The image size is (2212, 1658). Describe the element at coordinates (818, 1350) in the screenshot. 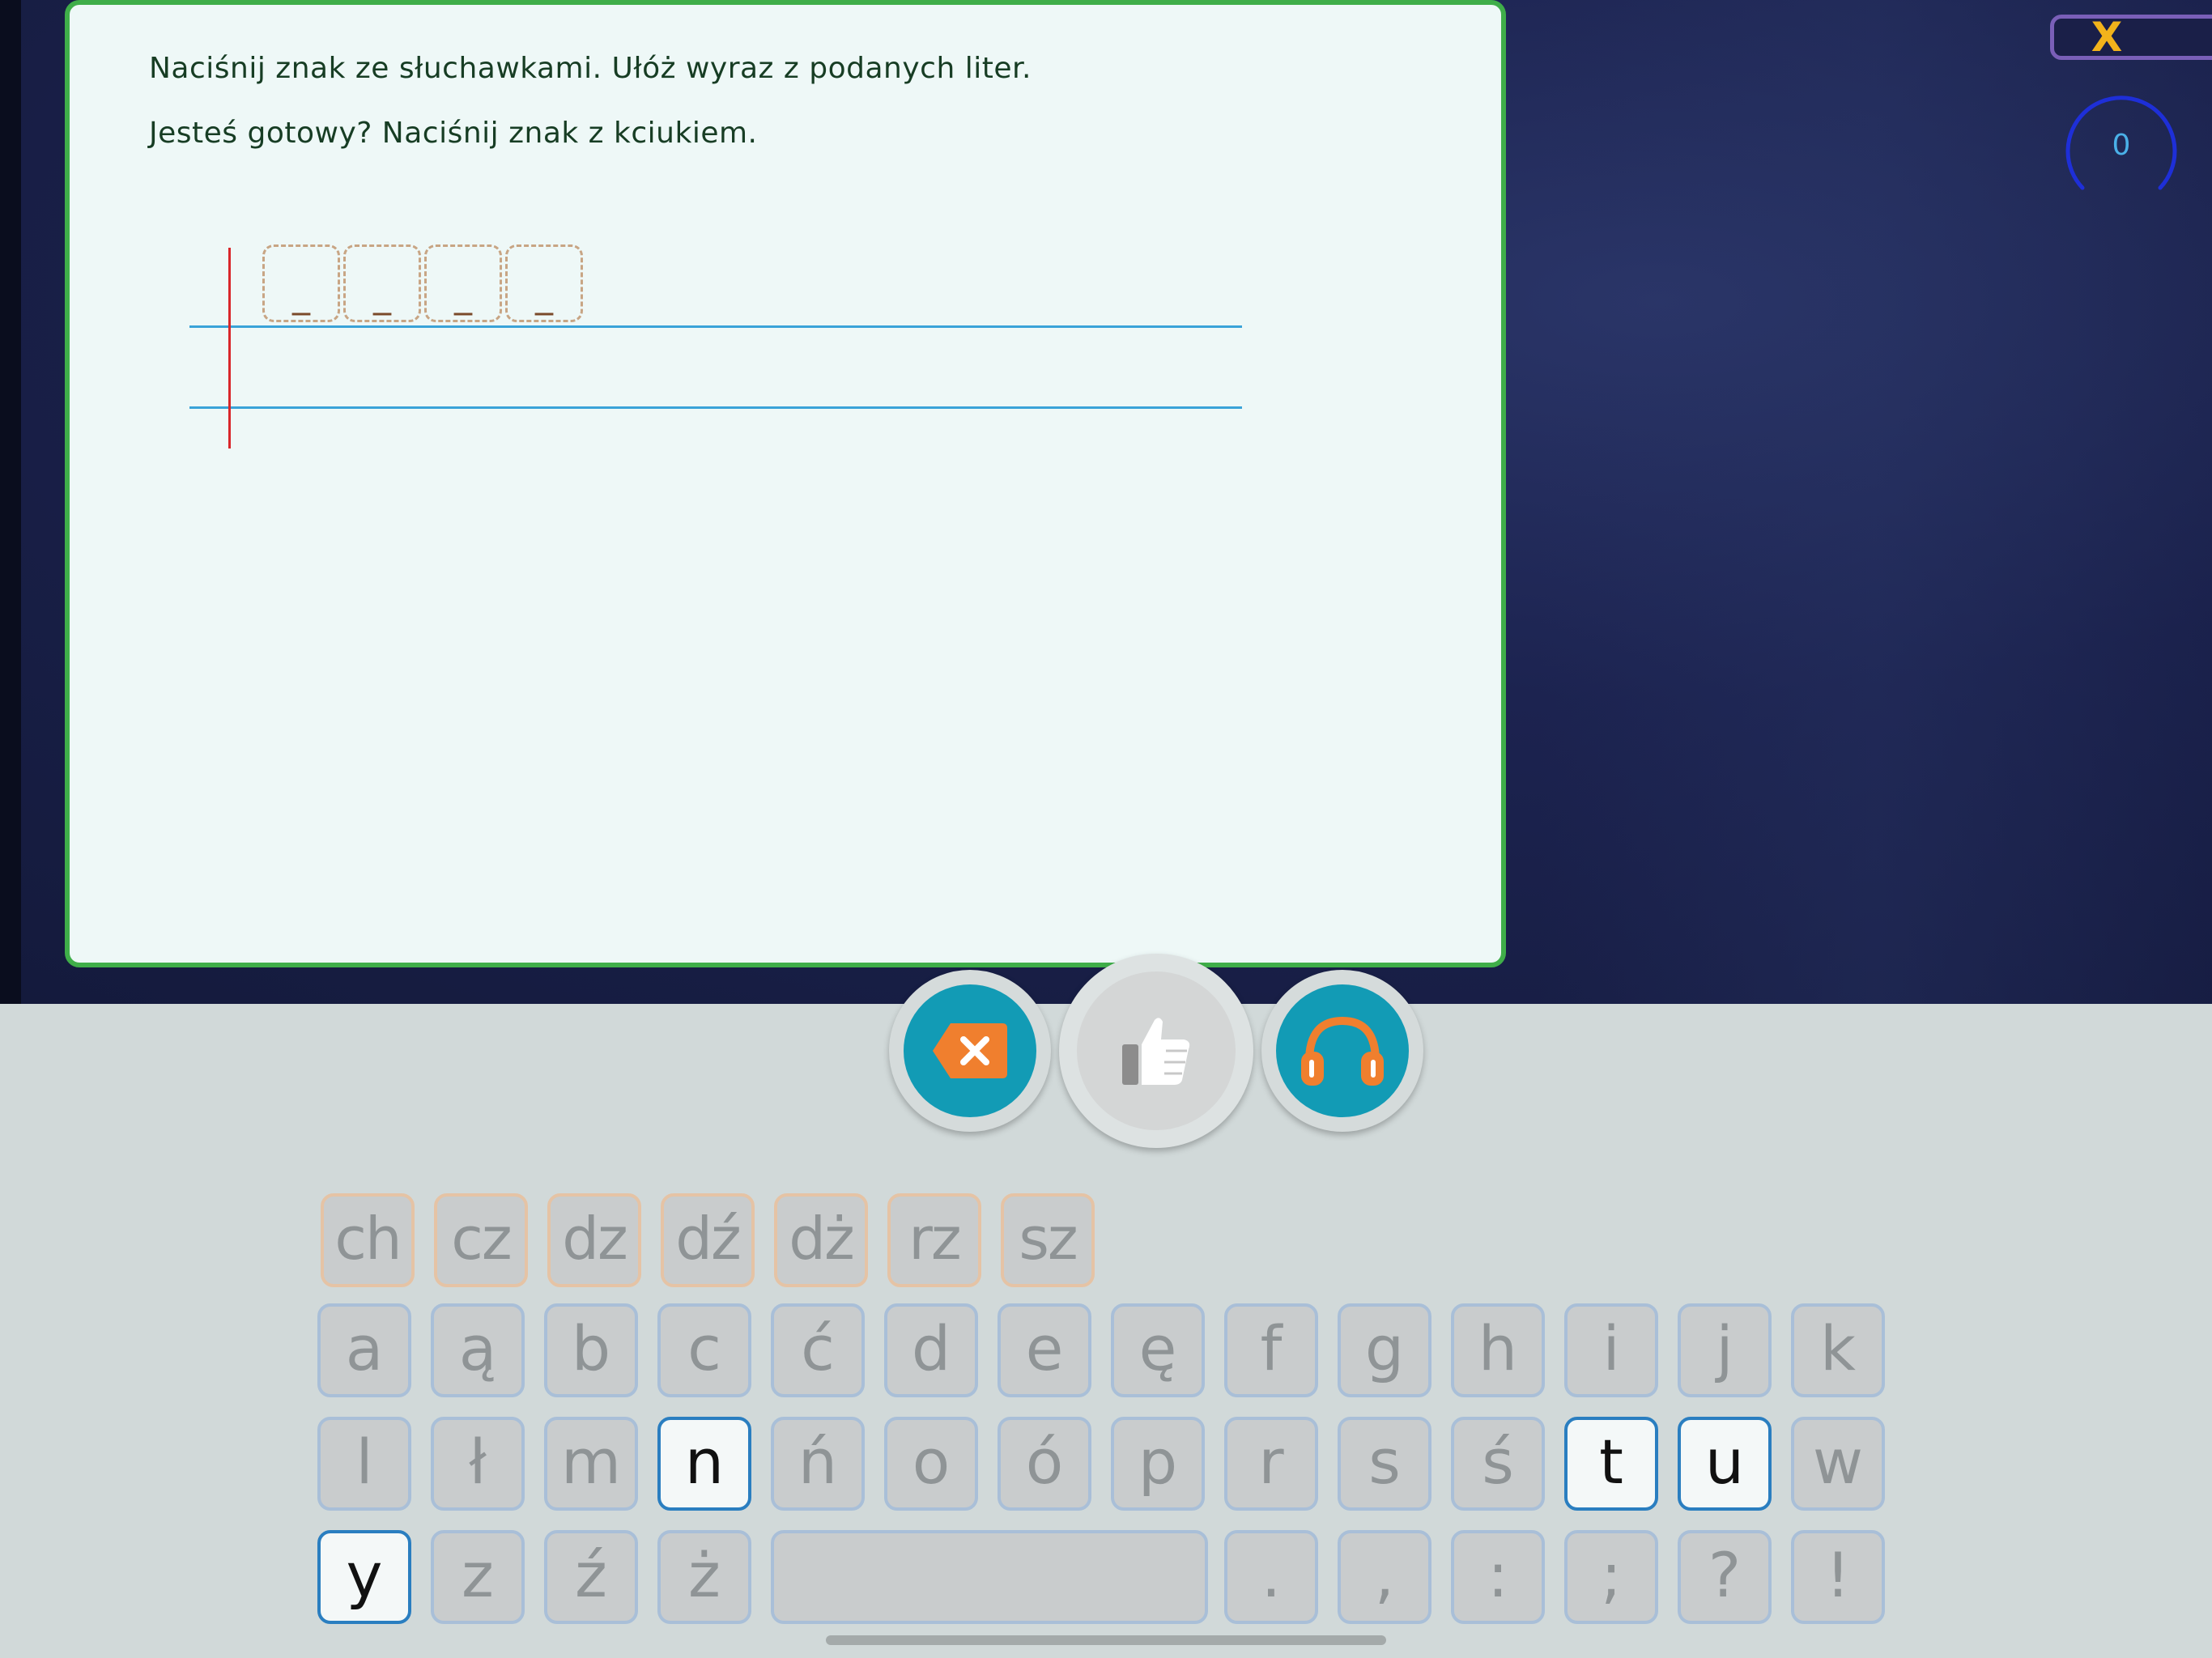

I see `key-c-acute: ć` at that location.